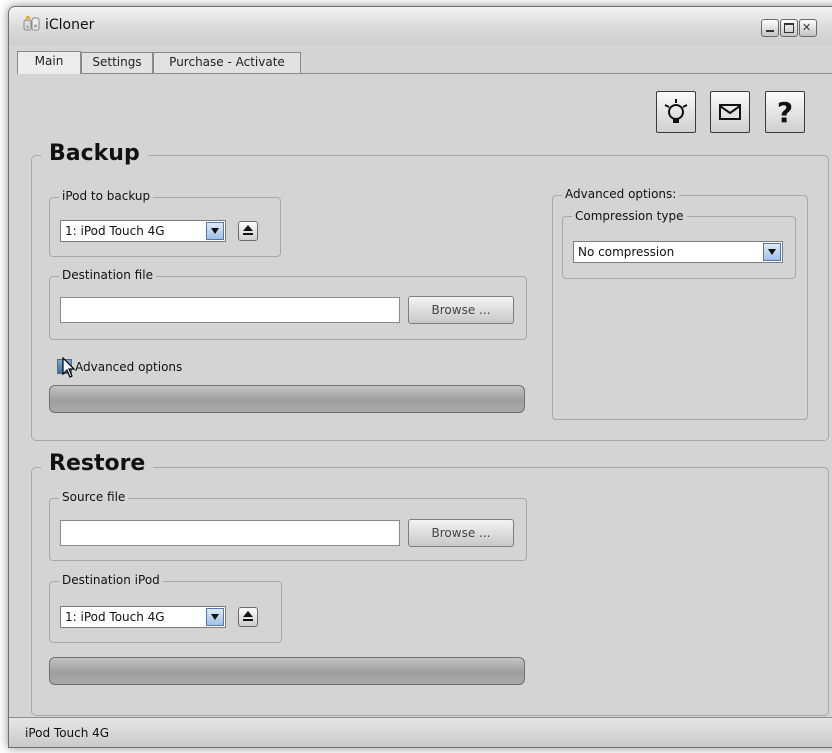 The width and height of the screenshot is (832, 753). I want to click on advanced-options-label: Advanced options, so click(129, 367).